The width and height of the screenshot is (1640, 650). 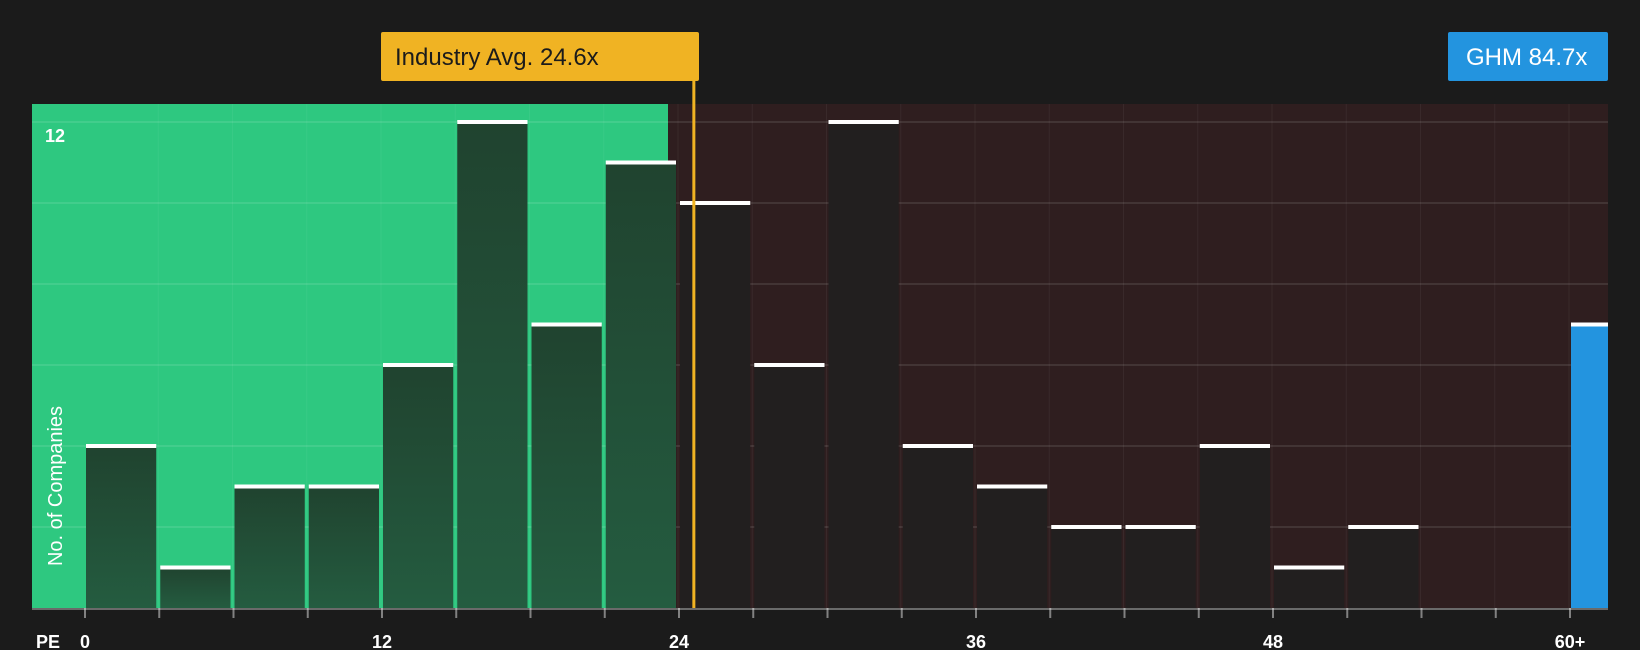 I want to click on x-tick-label: 12, so click(x=382, y=641).